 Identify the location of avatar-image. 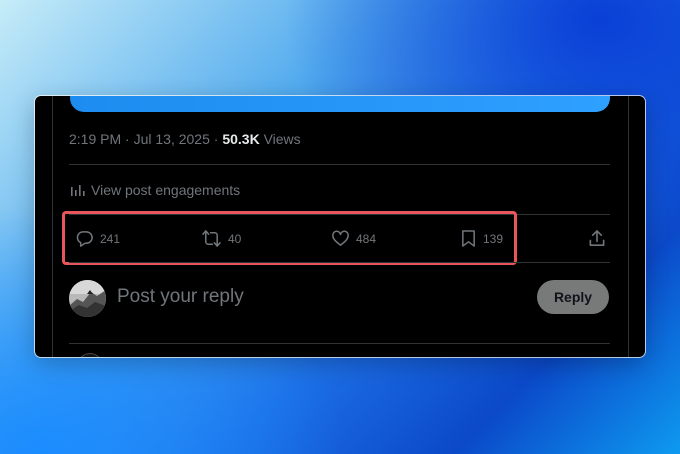
(87, 298).